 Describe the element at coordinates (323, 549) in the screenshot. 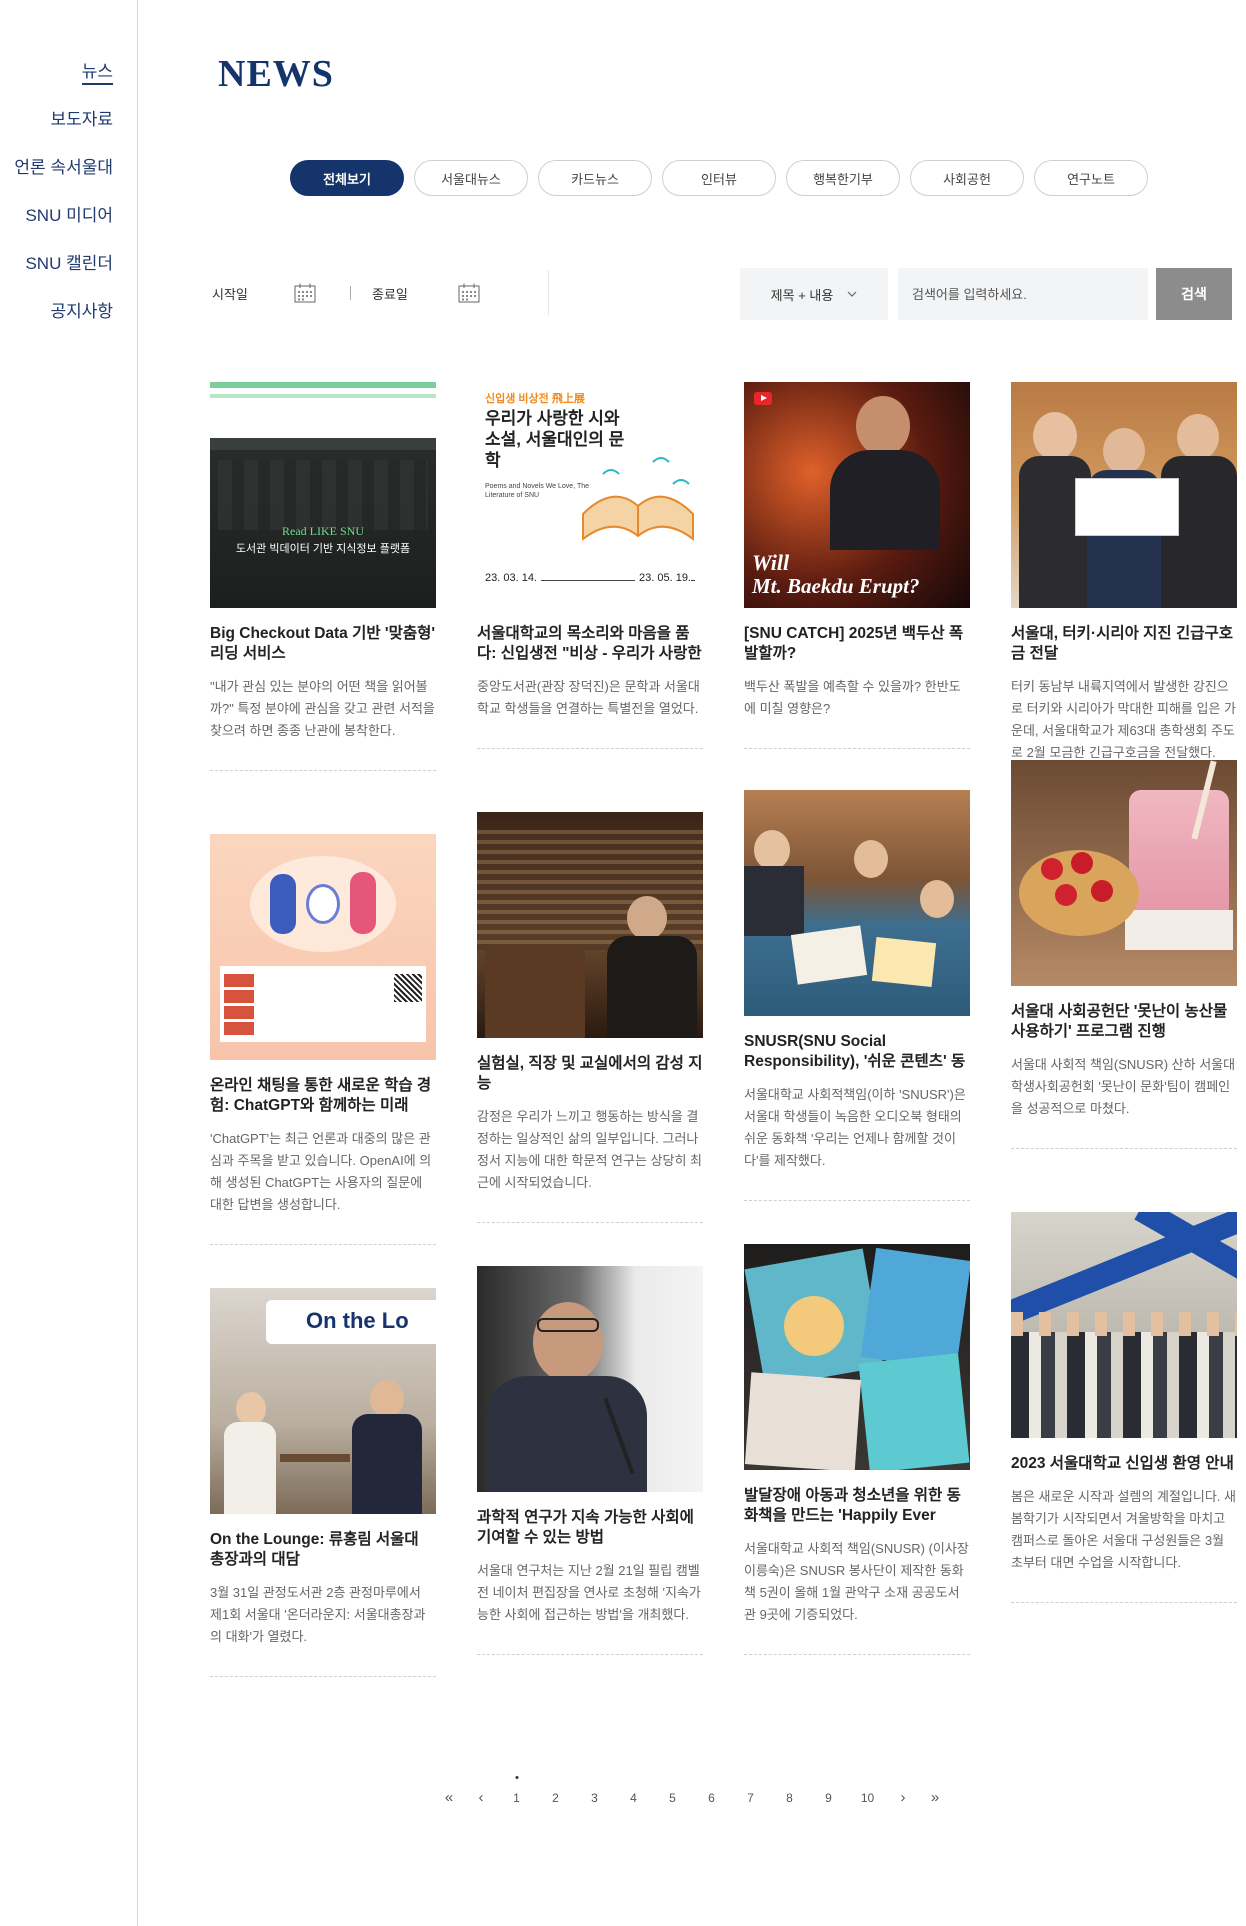

I see `thumb-caption: 도서관 빅데이터 기반 지식정보 플랫폼` at that location.